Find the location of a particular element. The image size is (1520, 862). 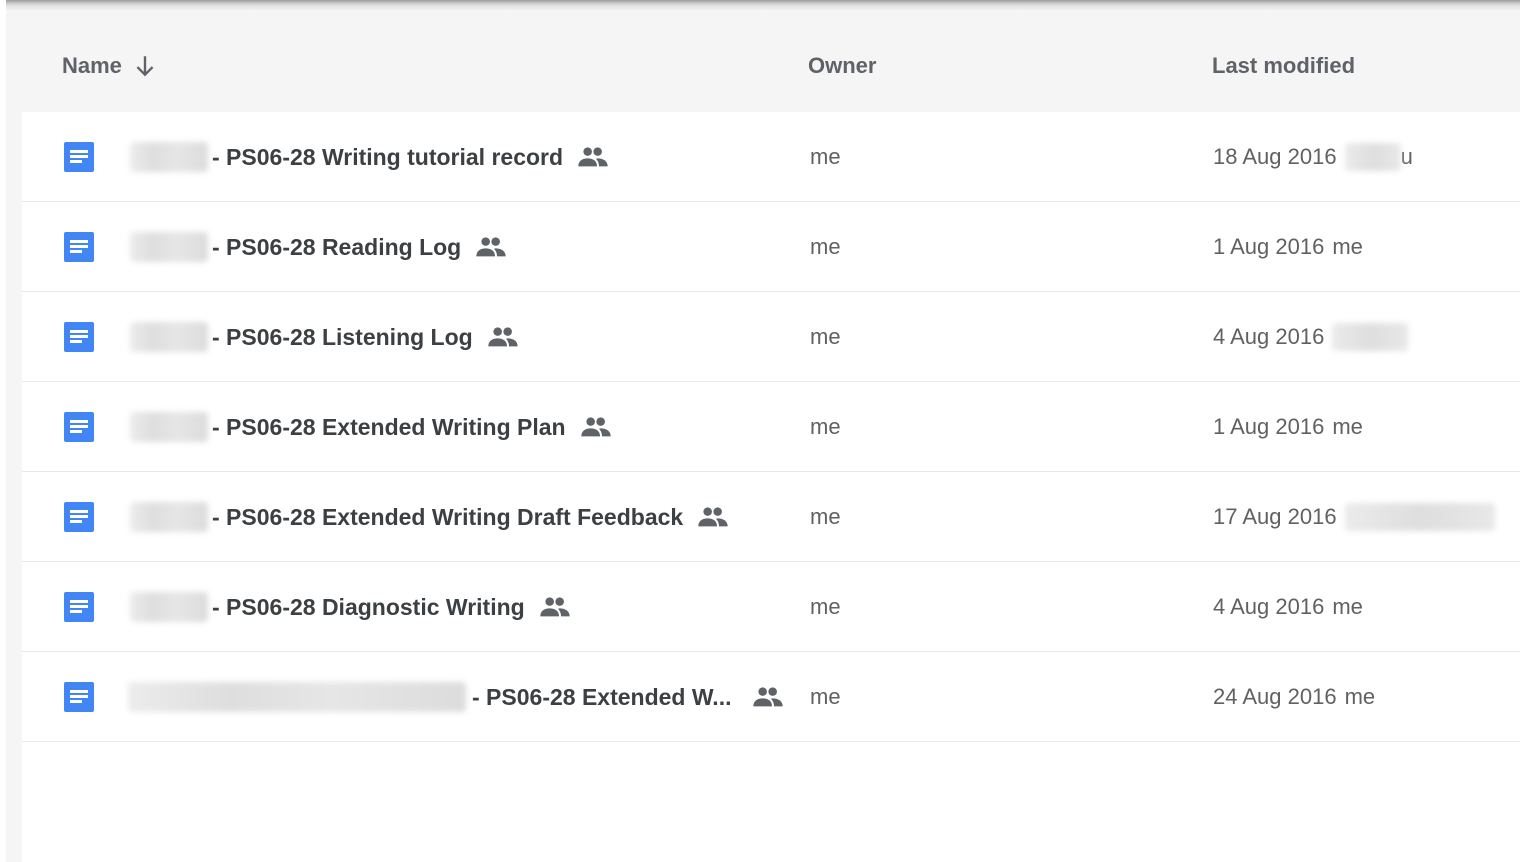

file-row: - PS06-28 Reading Log me 1 Aug 2016 me is located at coordinates (771, 247).